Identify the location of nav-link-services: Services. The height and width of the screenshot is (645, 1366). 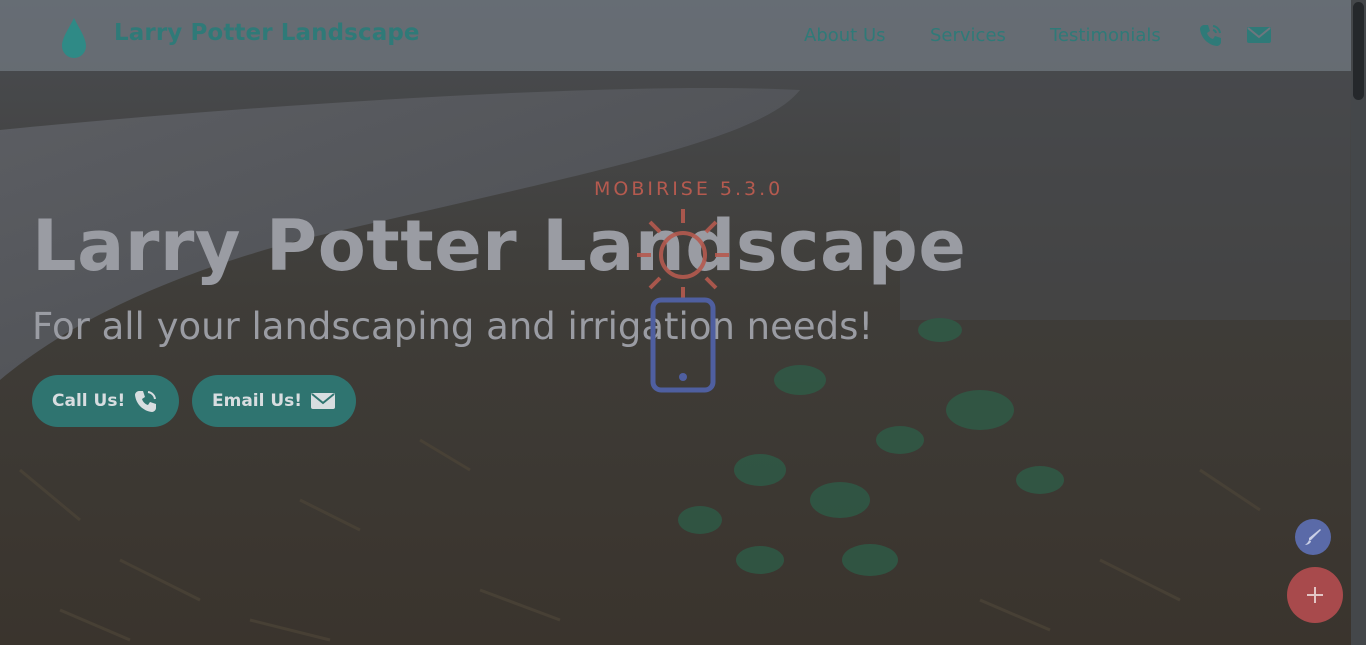
(968, 35).